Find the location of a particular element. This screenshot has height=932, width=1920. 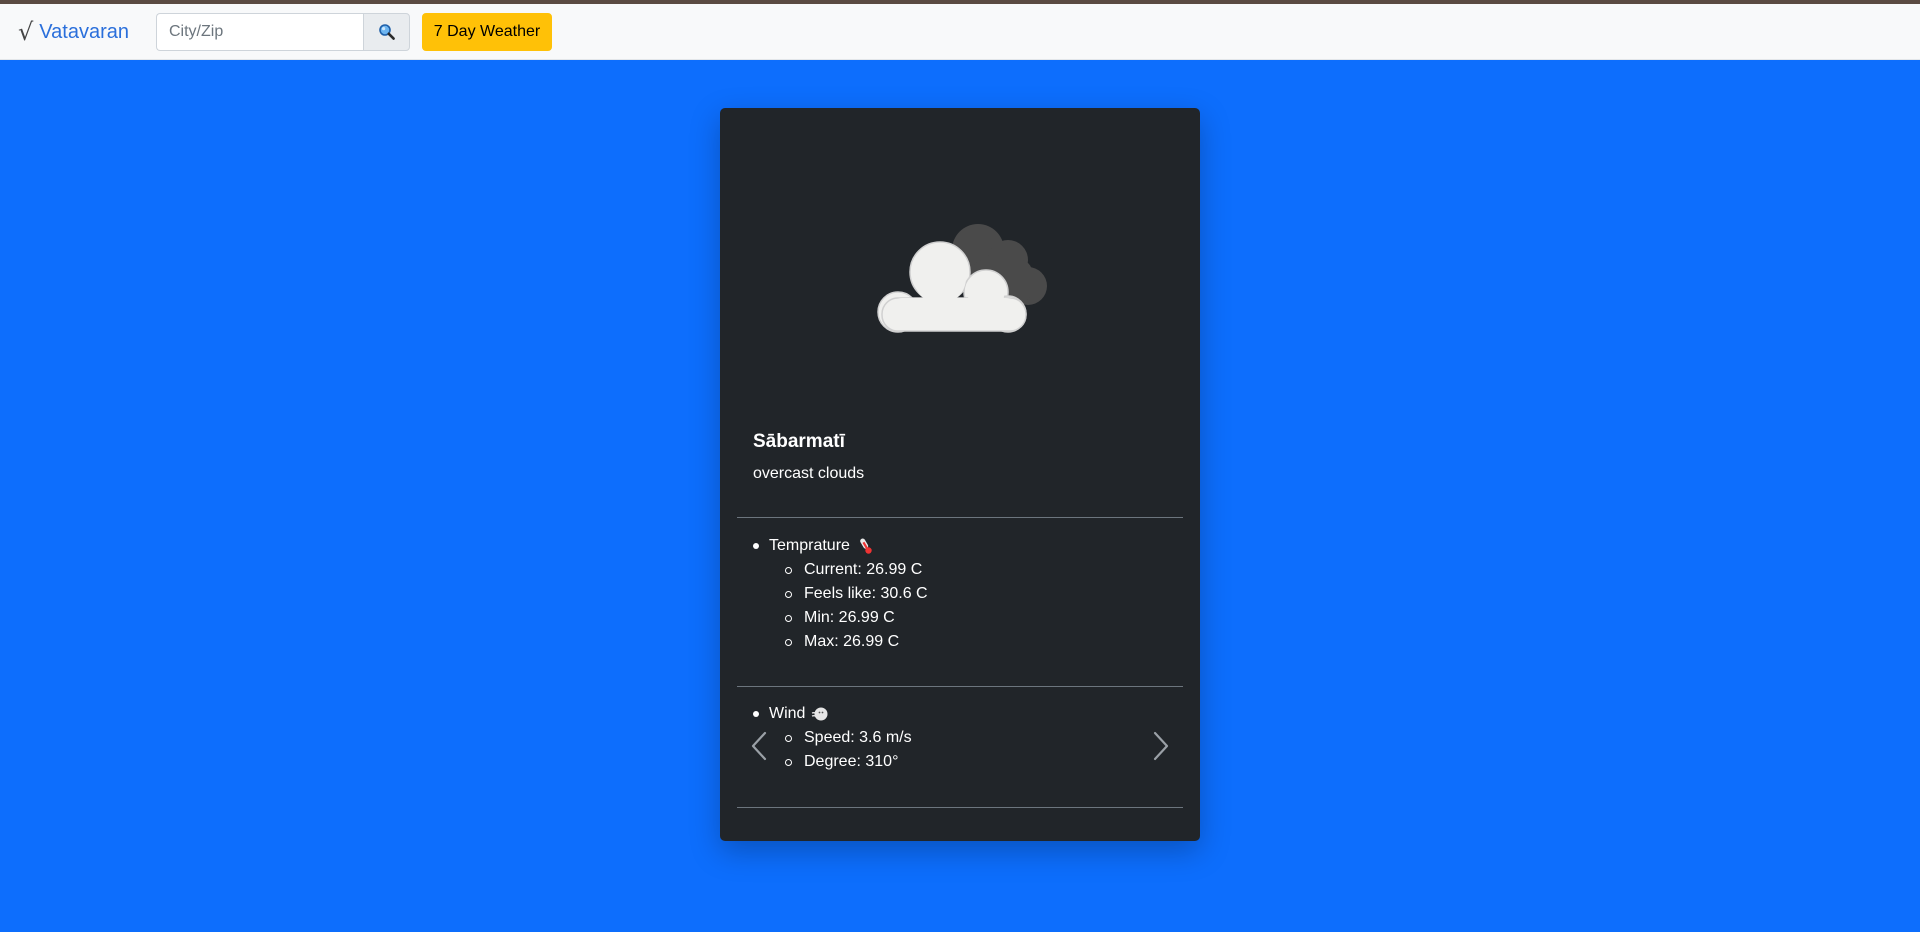

search-group is located at coordinates (283, 32).